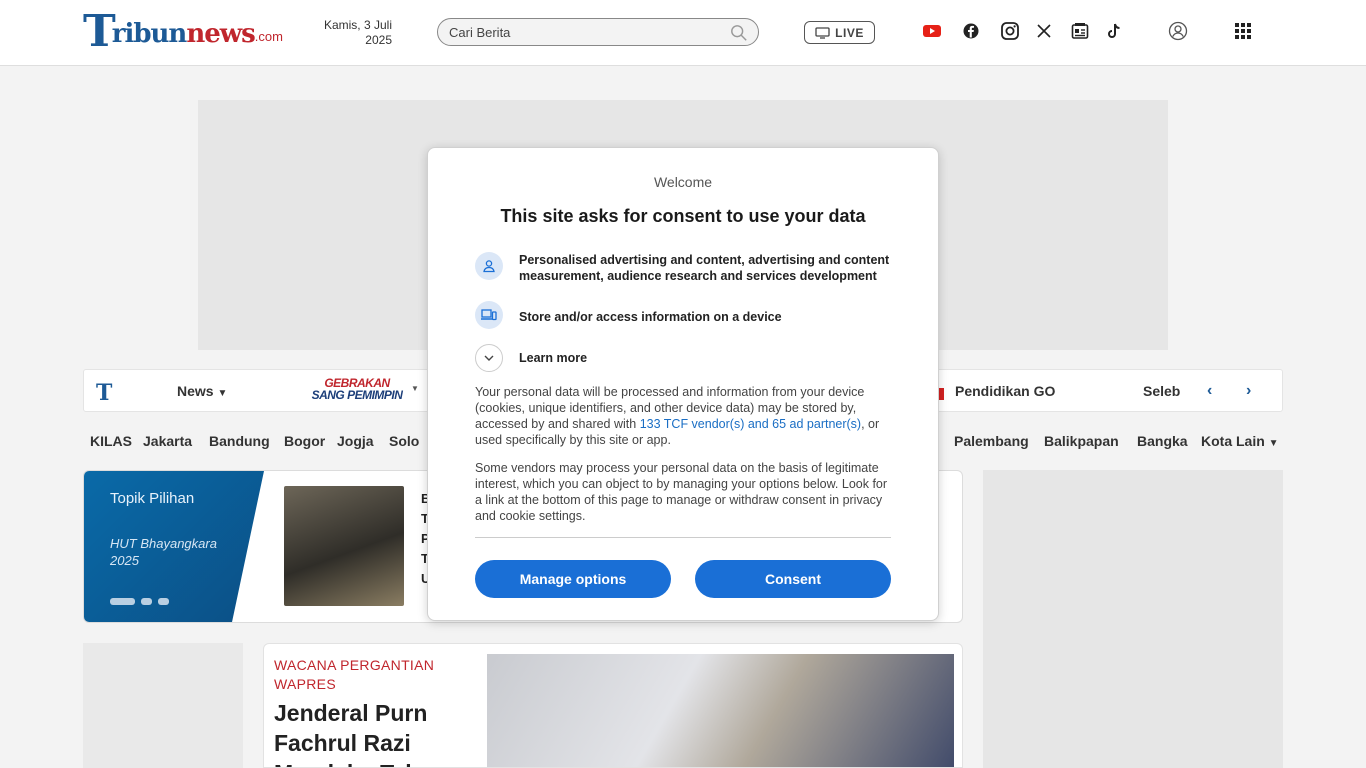  What do you see at coordinates (707, 358) in the screenshot?
I see `learn-more-label: Learn more` at bounding box center [707, 358].